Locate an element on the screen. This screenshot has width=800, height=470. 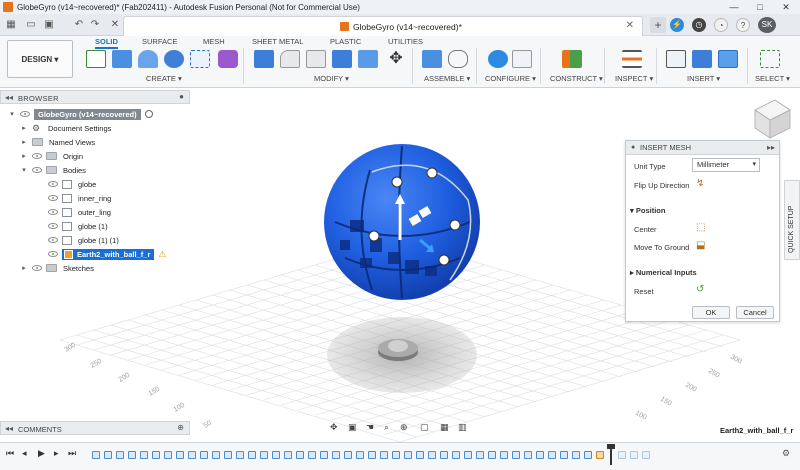
unit-type-select: Millimeter ▾ is located at coordinates (726, 165).